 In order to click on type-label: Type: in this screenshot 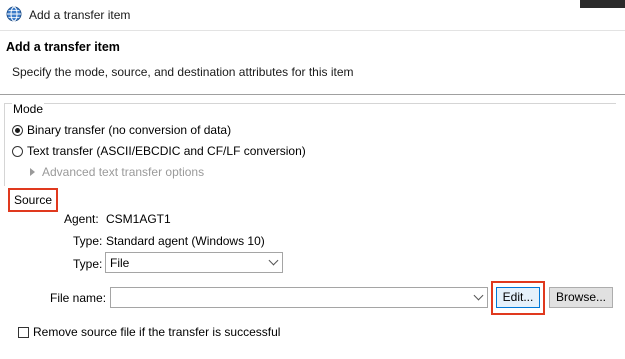, I will do `click(88, 241)`.